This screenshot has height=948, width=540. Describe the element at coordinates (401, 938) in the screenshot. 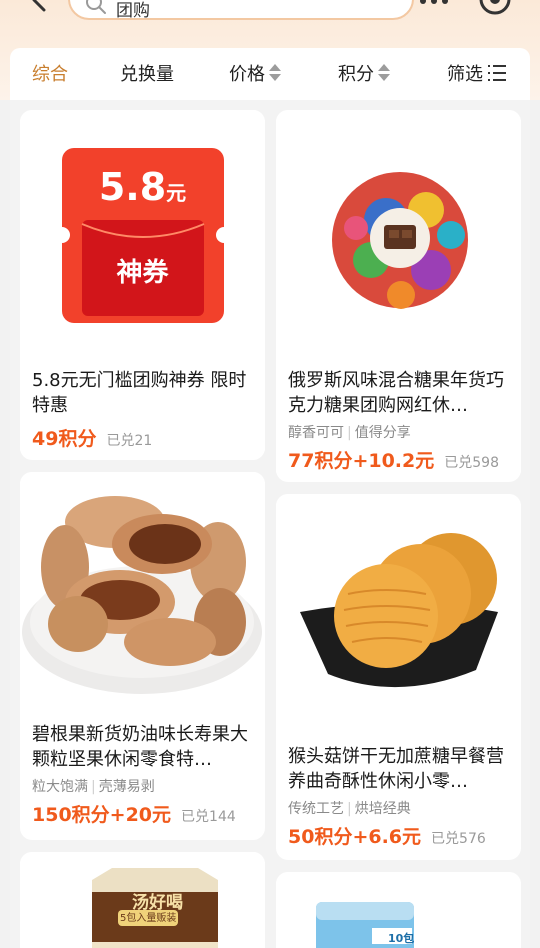

I see `package-count: 10包` at that location.